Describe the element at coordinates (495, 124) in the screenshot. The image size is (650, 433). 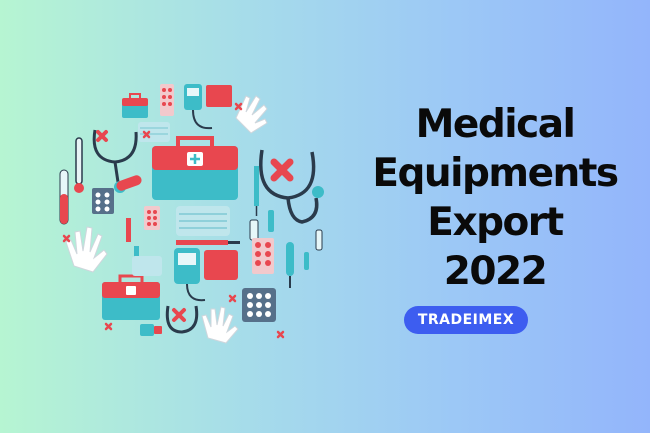
I see `title-line-1: Medical` at that location.